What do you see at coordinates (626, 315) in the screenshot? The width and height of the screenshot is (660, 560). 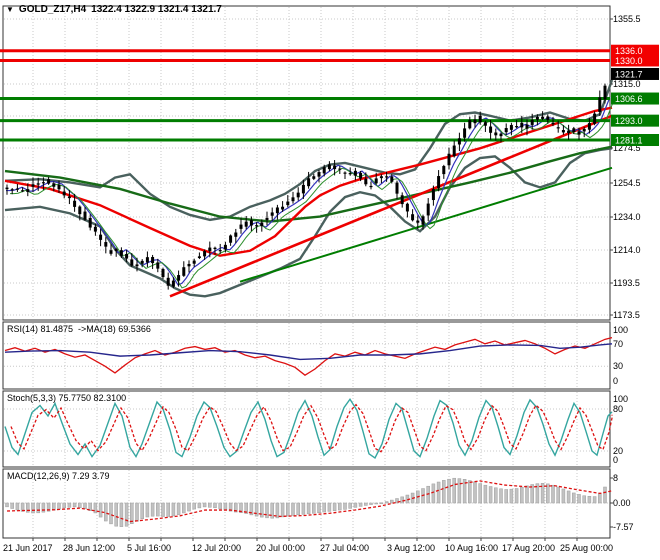 I see `price-axis-label: 1173.5` at bounding box center [626, 315].